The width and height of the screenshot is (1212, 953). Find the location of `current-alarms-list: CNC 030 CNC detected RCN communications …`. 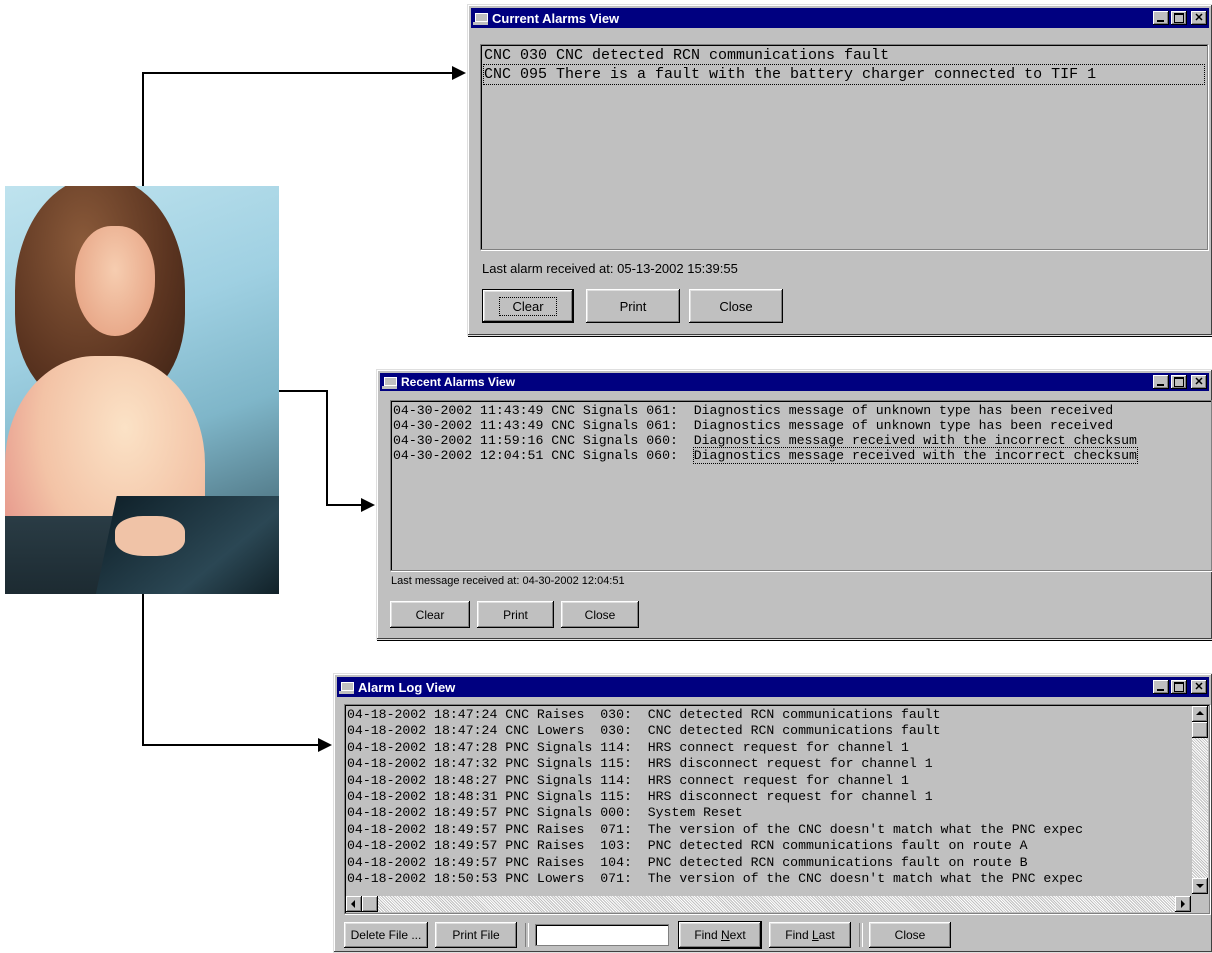

current-alarms-list: CNC 030 CNC detected RCN communications … is located at coordinates (844, 147).